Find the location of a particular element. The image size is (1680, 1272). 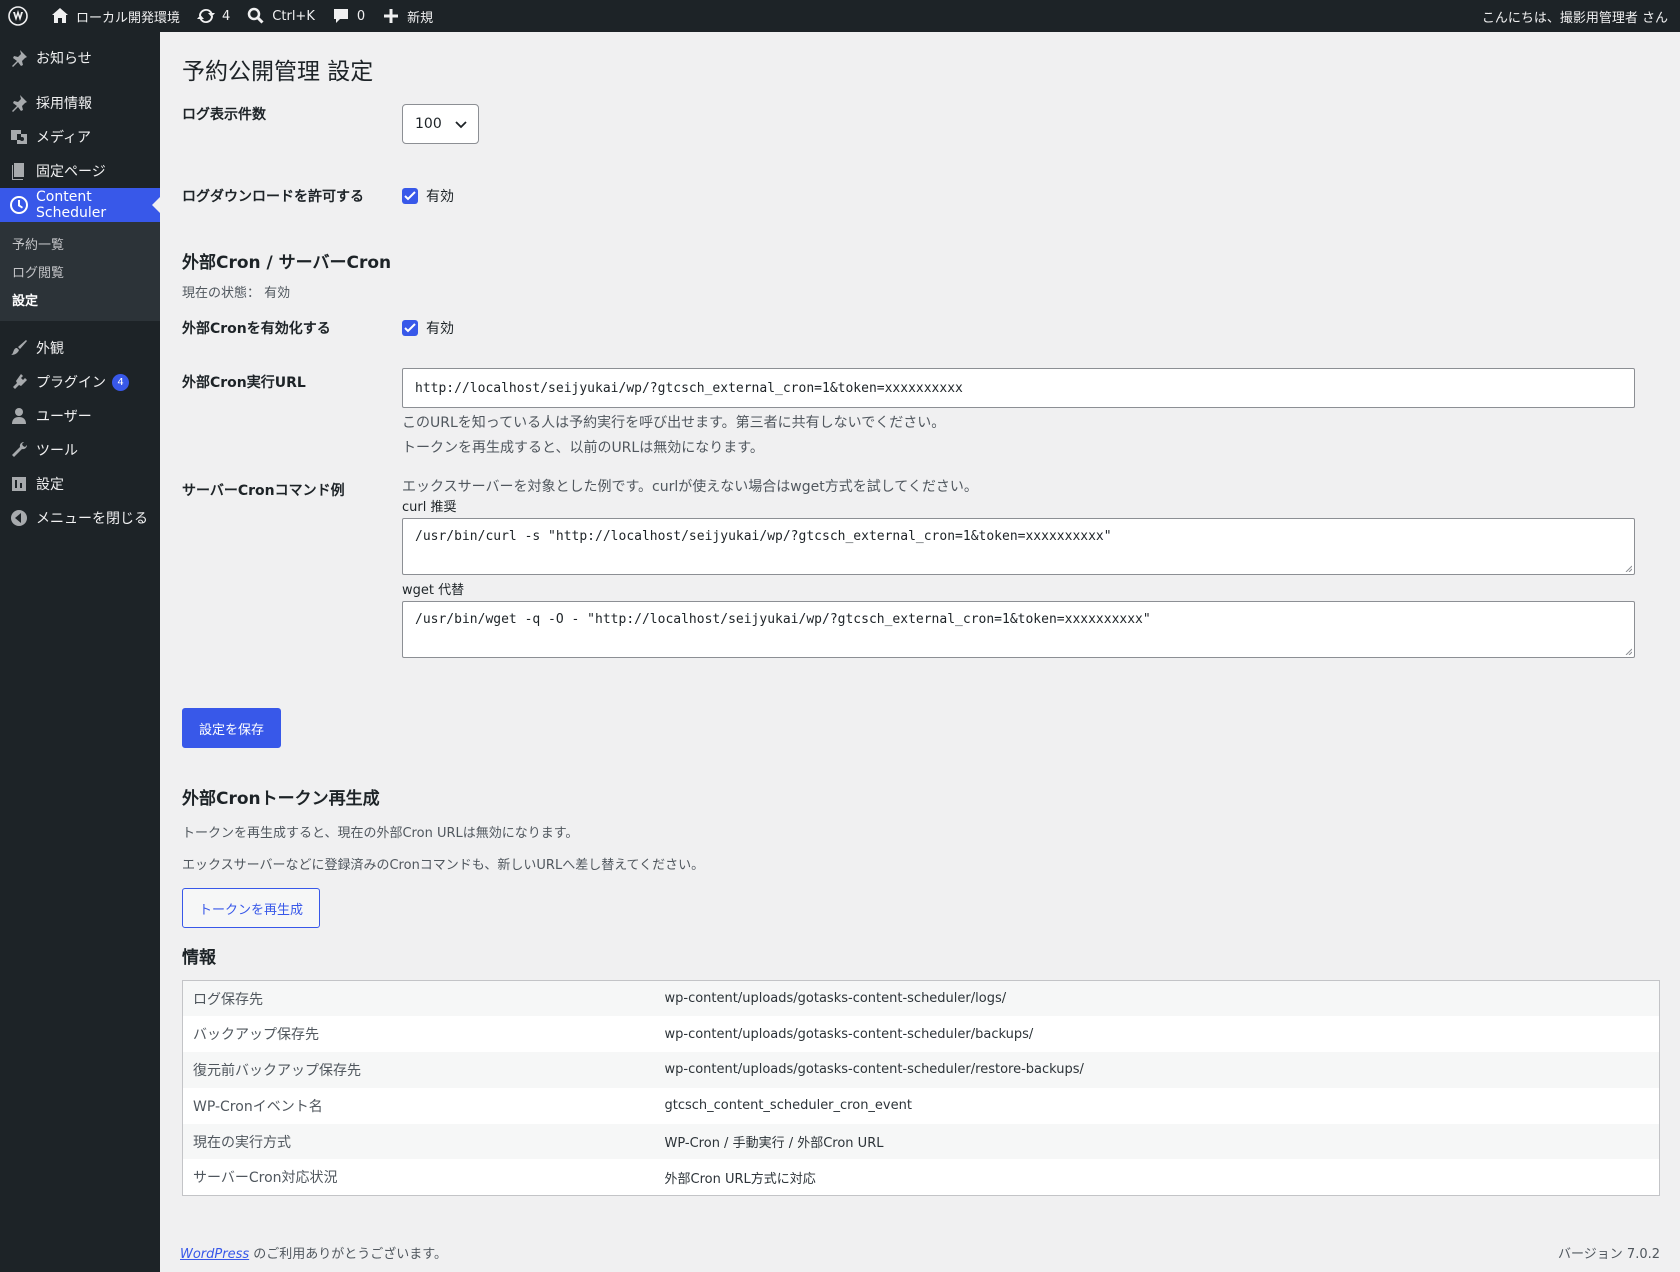

clock-icon is located at coordinates (19, 205).